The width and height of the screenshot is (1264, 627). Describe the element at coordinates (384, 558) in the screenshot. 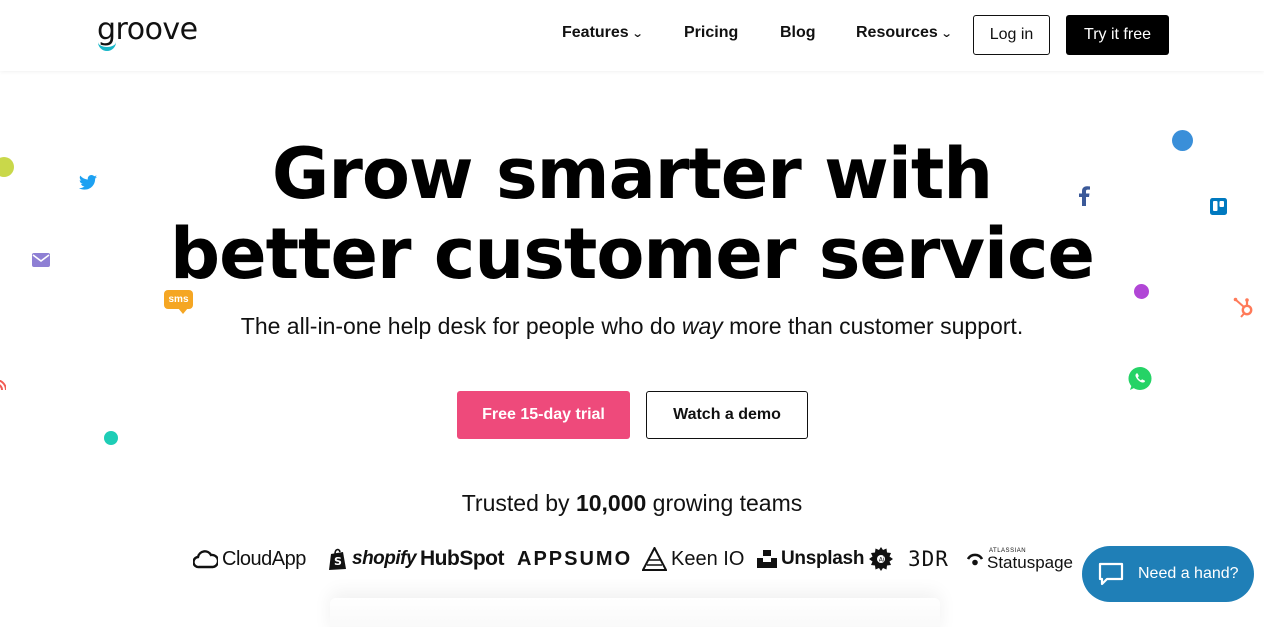

I see `brand-label: shopify` at that location.